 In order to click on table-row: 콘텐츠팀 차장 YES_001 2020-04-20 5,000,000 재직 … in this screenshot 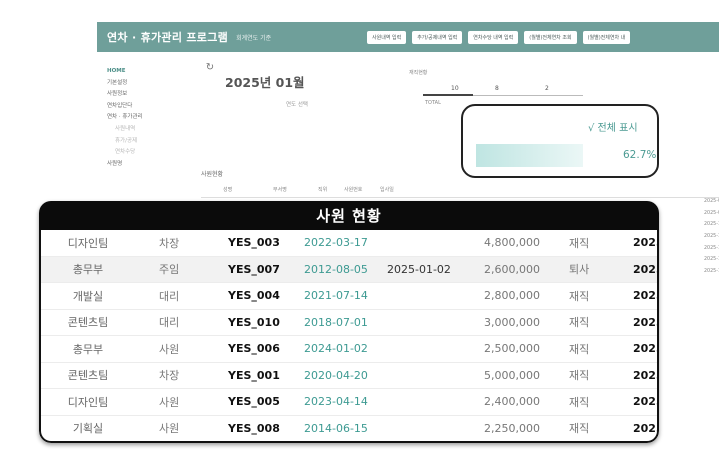, I will do `click(349, 376)`.